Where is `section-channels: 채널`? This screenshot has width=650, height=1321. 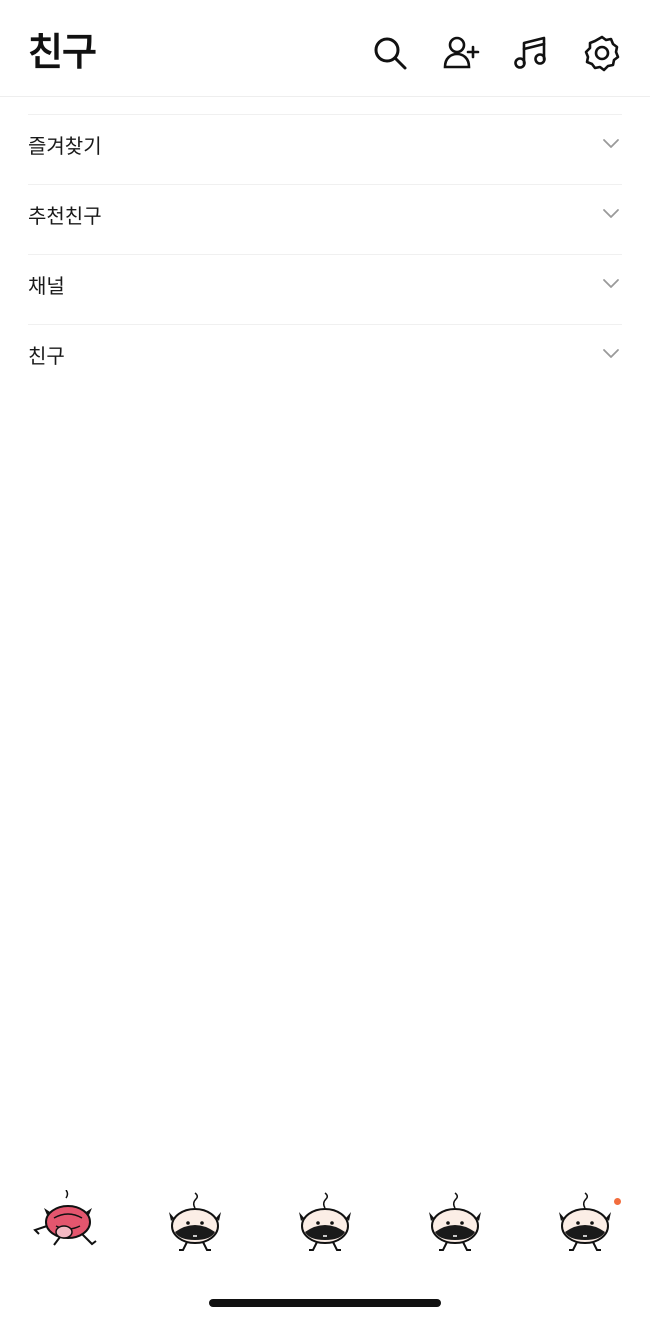 section-channels: 채널 is located at coordinates (325, 289).